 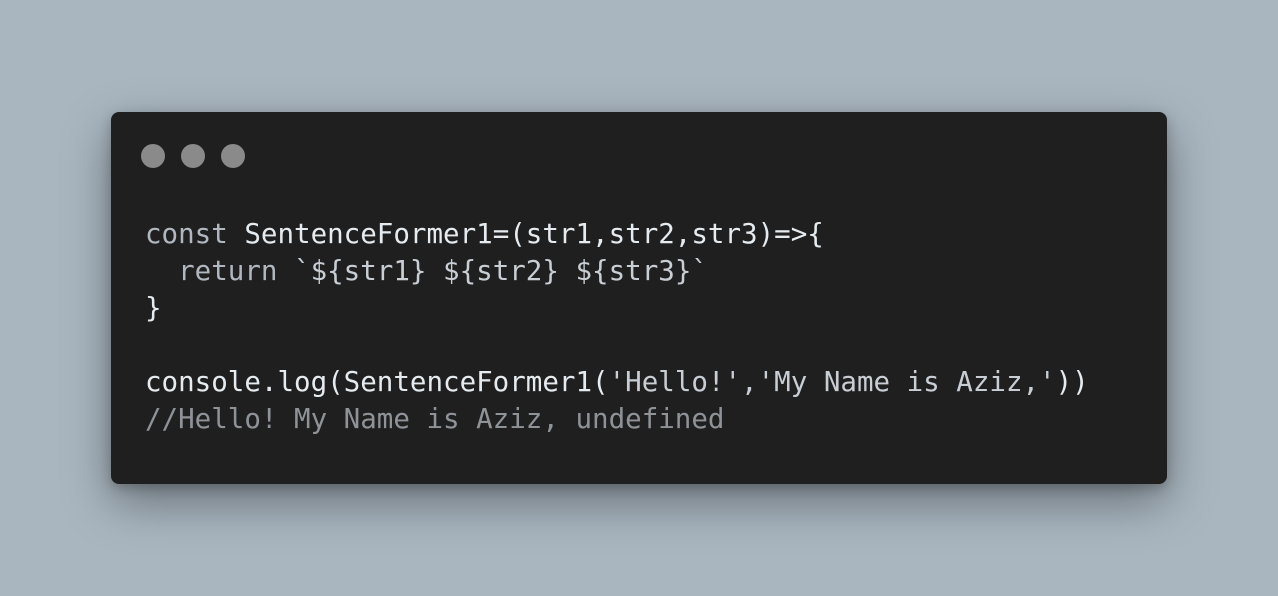 What do you see at coordinates (617, 308) in the screenshot?
I see `code-line: }` at bounding box center [617, 308].